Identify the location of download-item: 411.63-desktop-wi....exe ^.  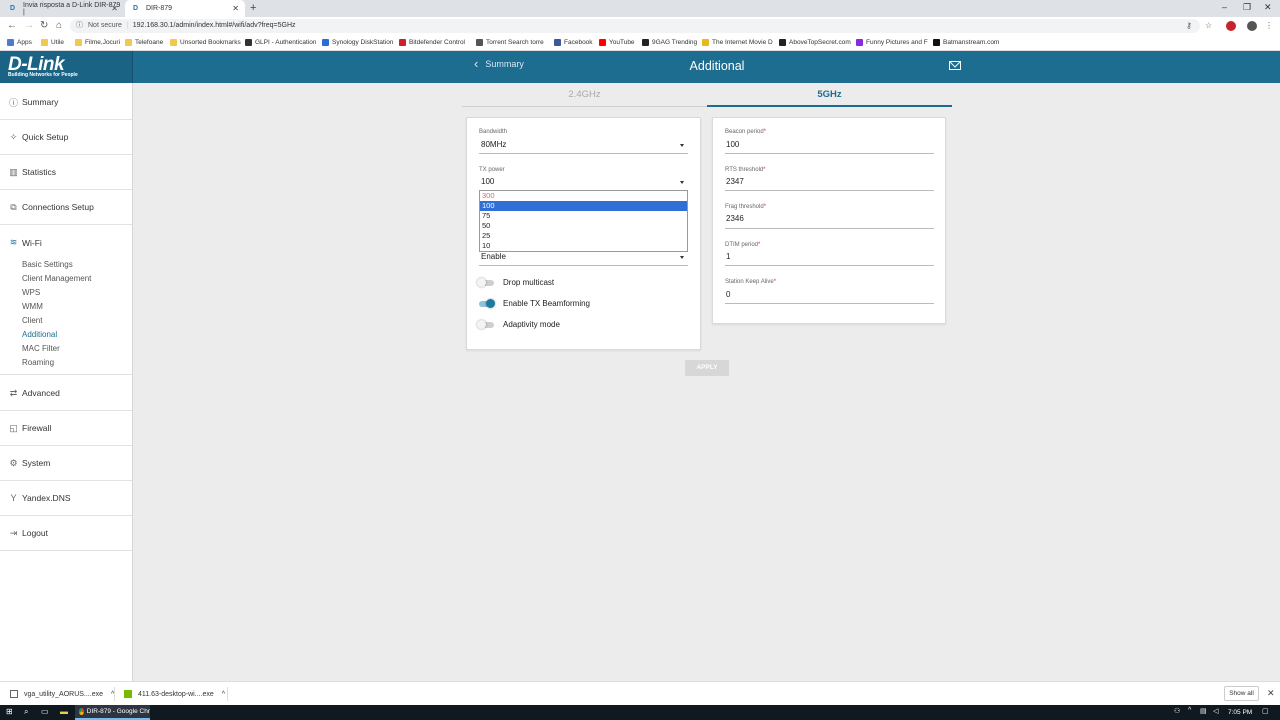
(174, 694).